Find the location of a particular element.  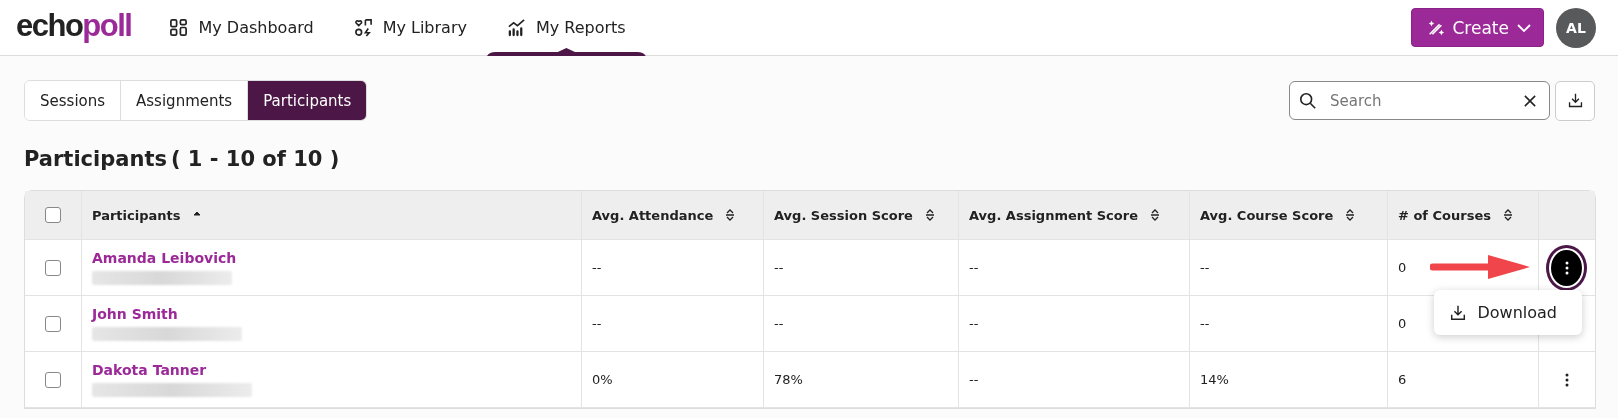

participant-link: Amanda Leibovich is located at coordinates (164, 258).